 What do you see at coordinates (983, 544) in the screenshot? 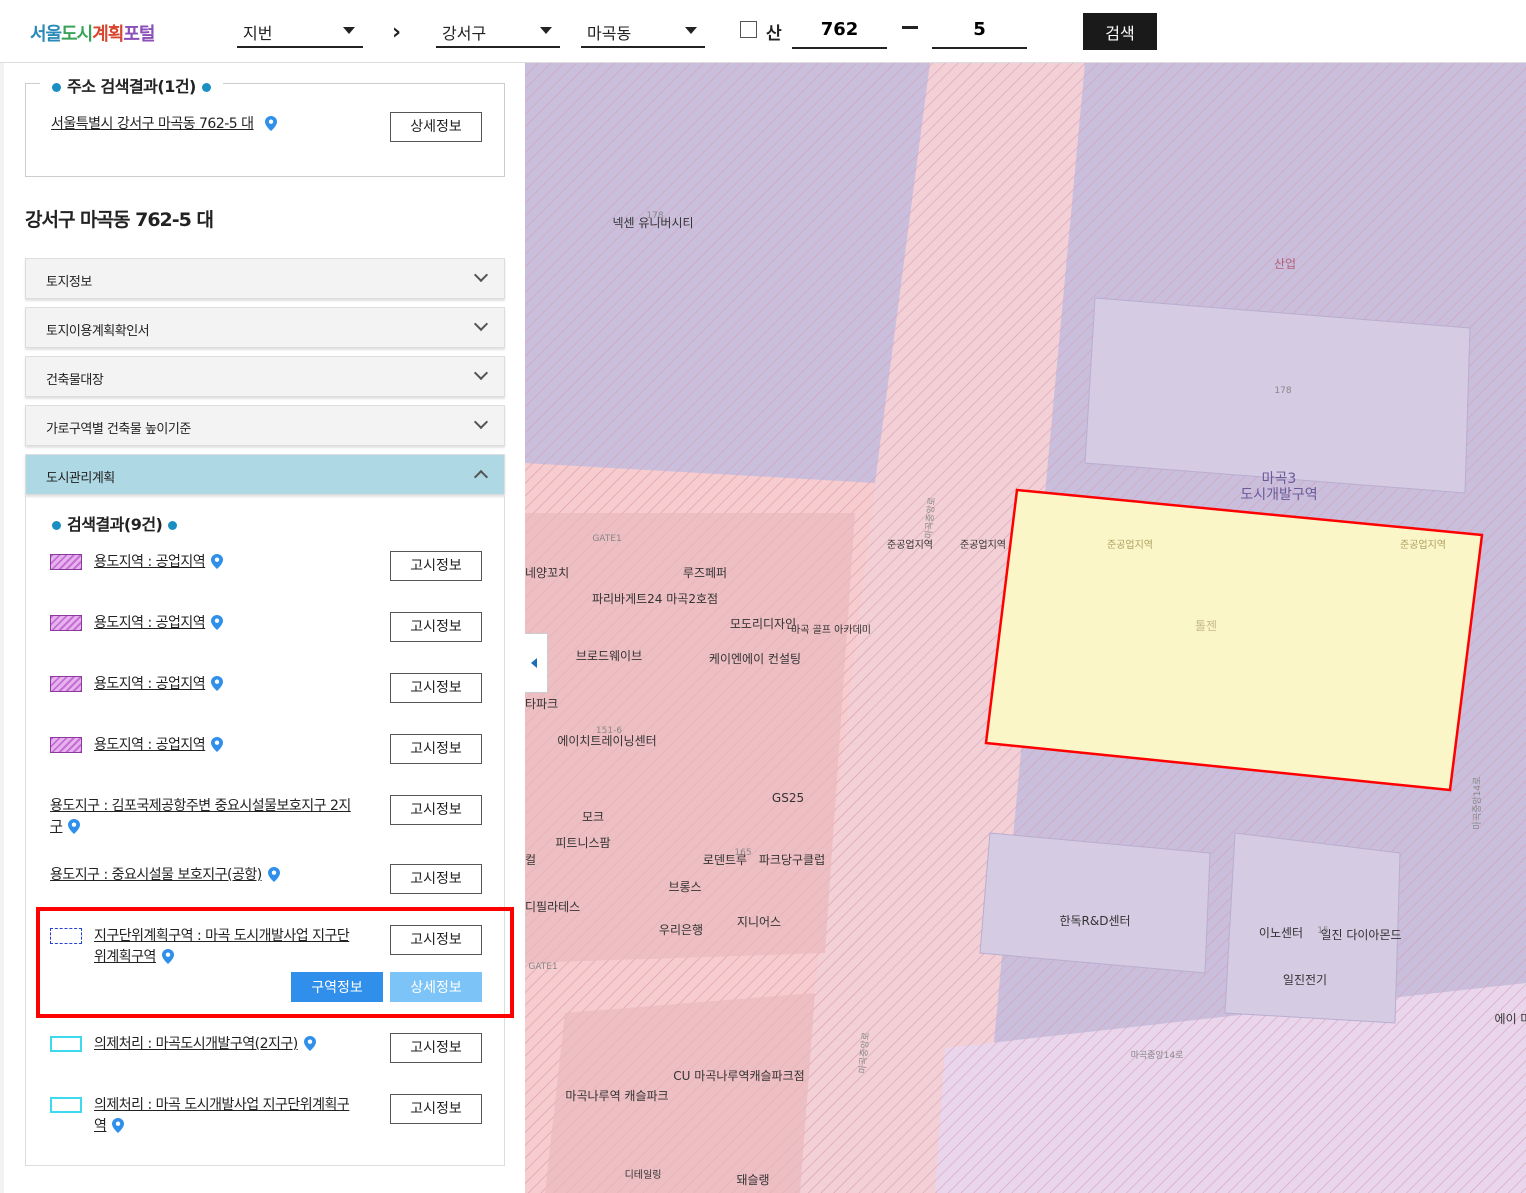
I see `zone-tag: 준공업지역` at bounding box center [983, 544].